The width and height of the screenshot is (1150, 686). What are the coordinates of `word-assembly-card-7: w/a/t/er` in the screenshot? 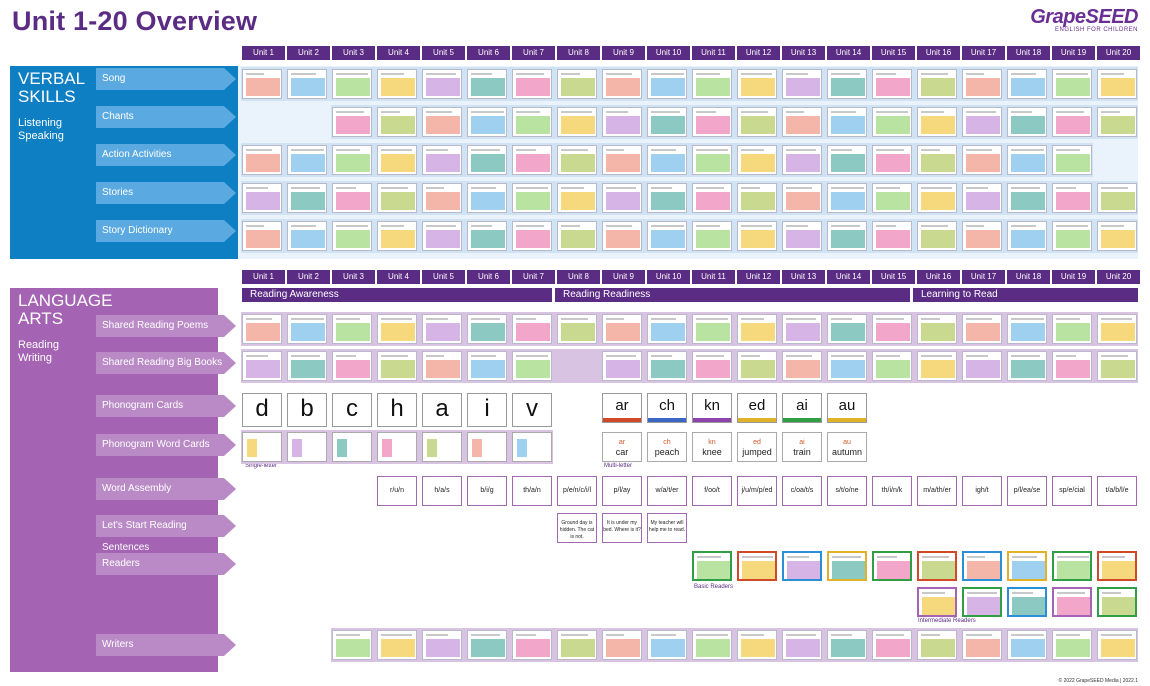 It's located at (667, 491).